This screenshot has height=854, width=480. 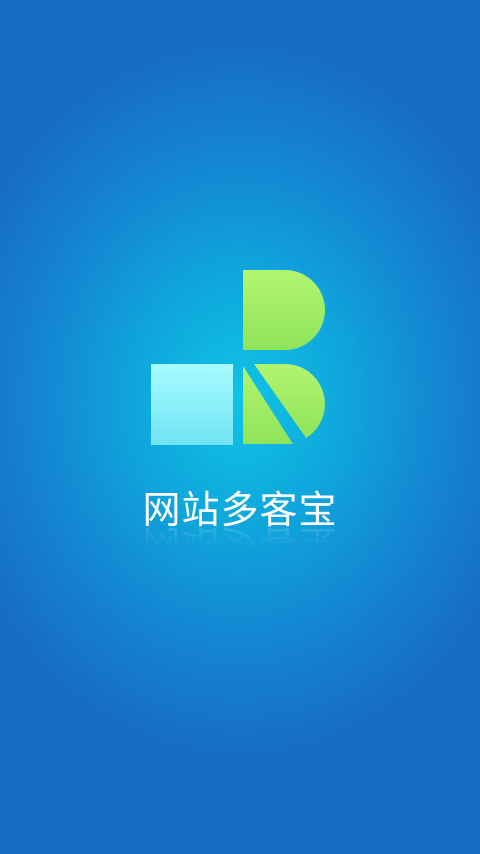 I want to click on app-logo, so click(x=238, y=357).